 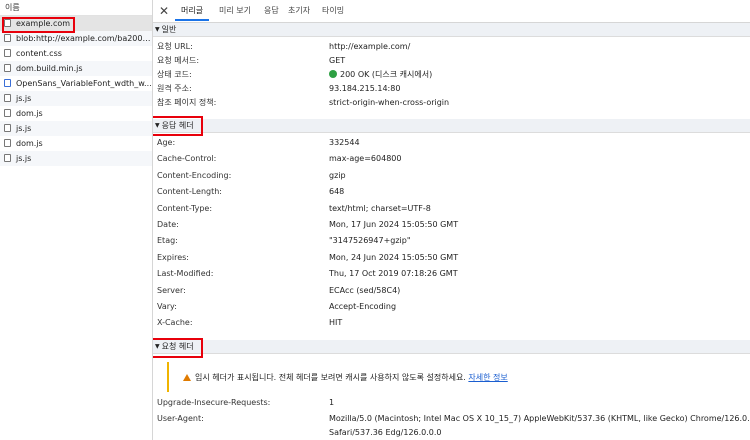 What do you see at coordinates (180, 418) in the screenshot?
I see `request-header-key: User-Agent:` at bounding box center [180, 418].